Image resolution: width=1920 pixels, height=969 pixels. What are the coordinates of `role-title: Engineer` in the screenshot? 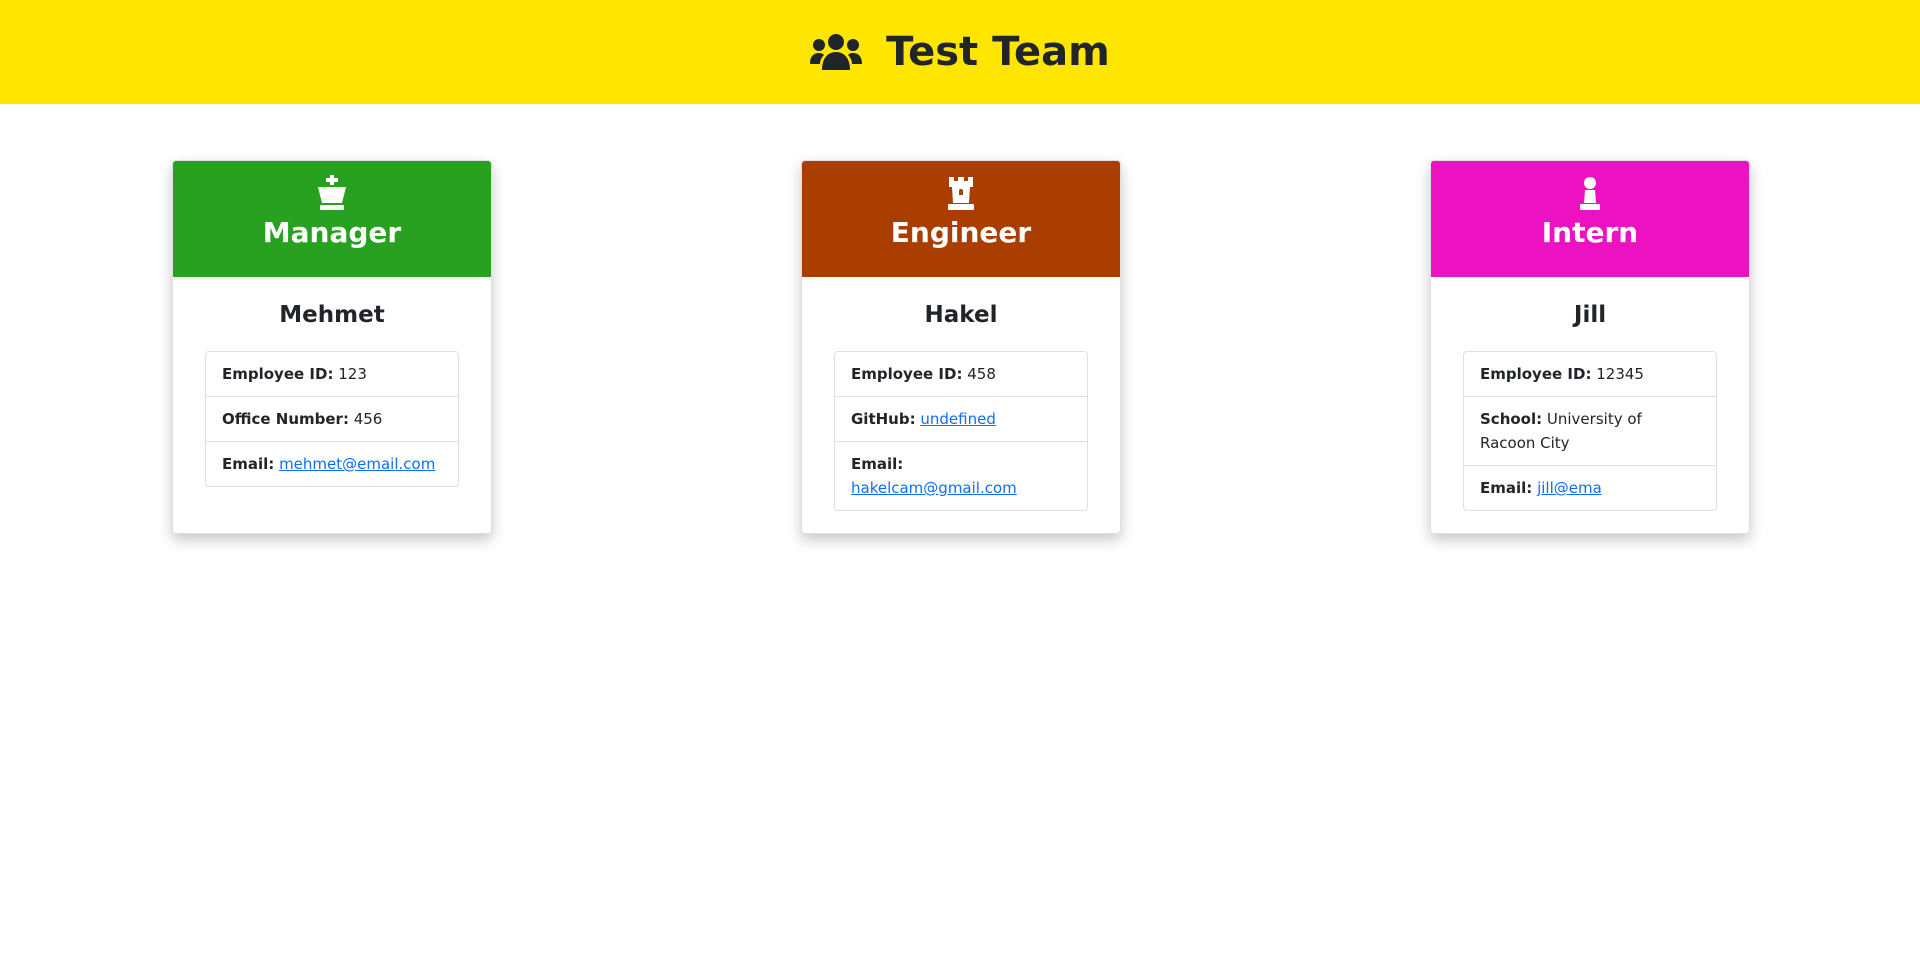 It's located at (961, 232).